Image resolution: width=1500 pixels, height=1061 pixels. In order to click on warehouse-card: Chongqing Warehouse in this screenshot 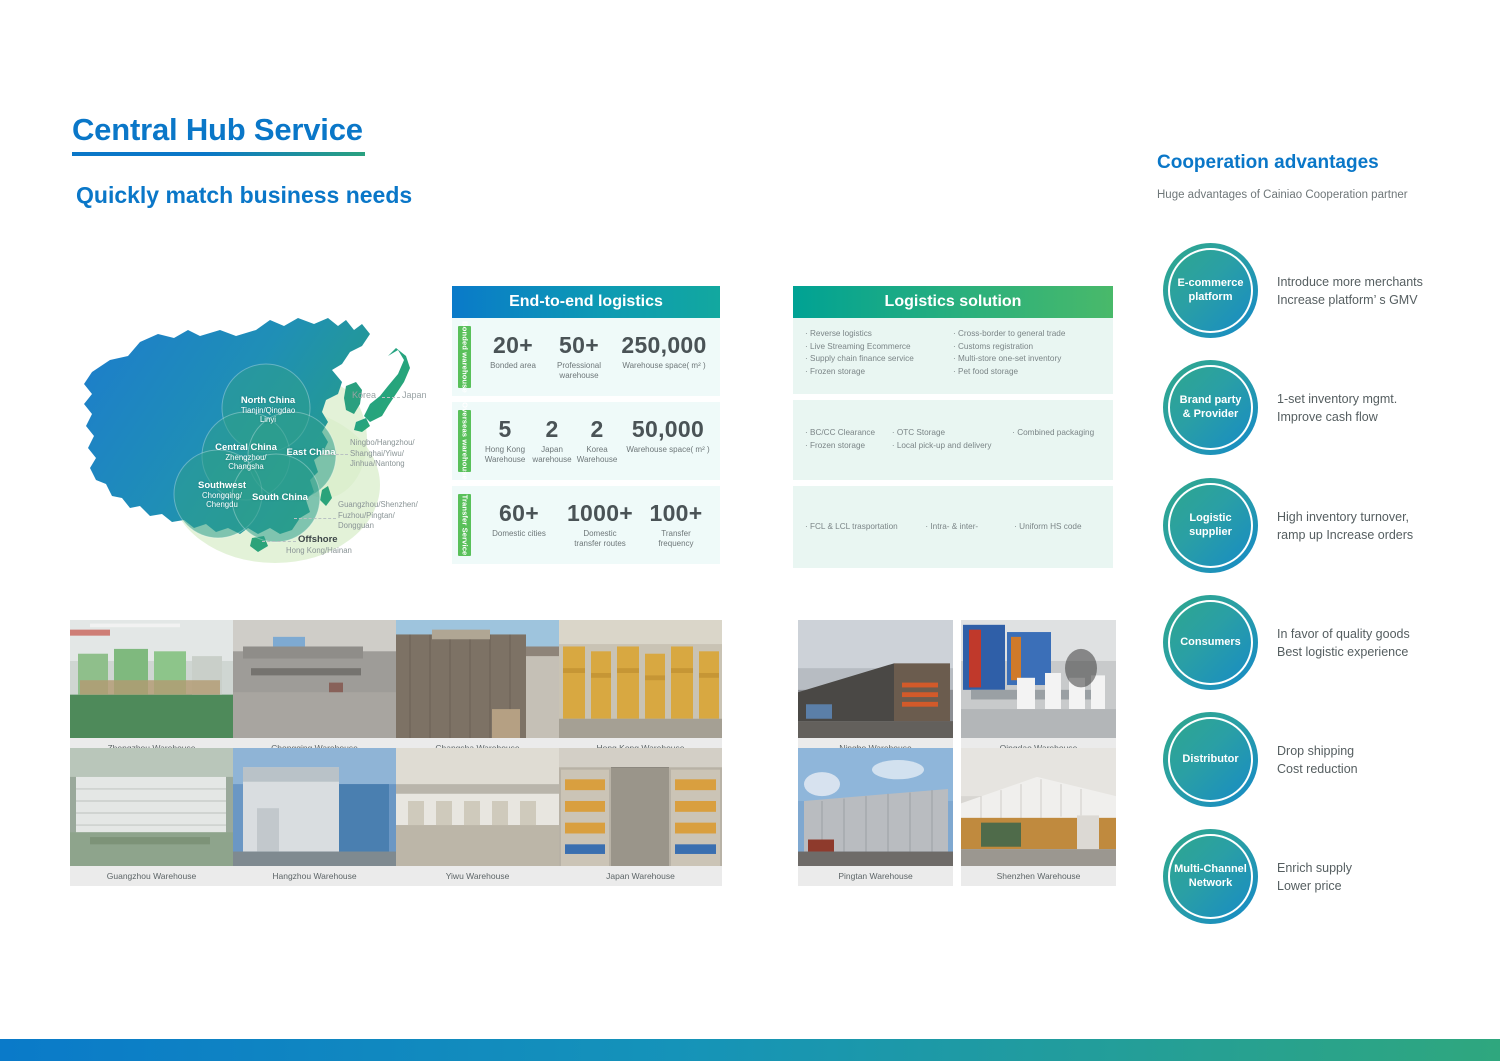, I will do `click(314, 689)`.